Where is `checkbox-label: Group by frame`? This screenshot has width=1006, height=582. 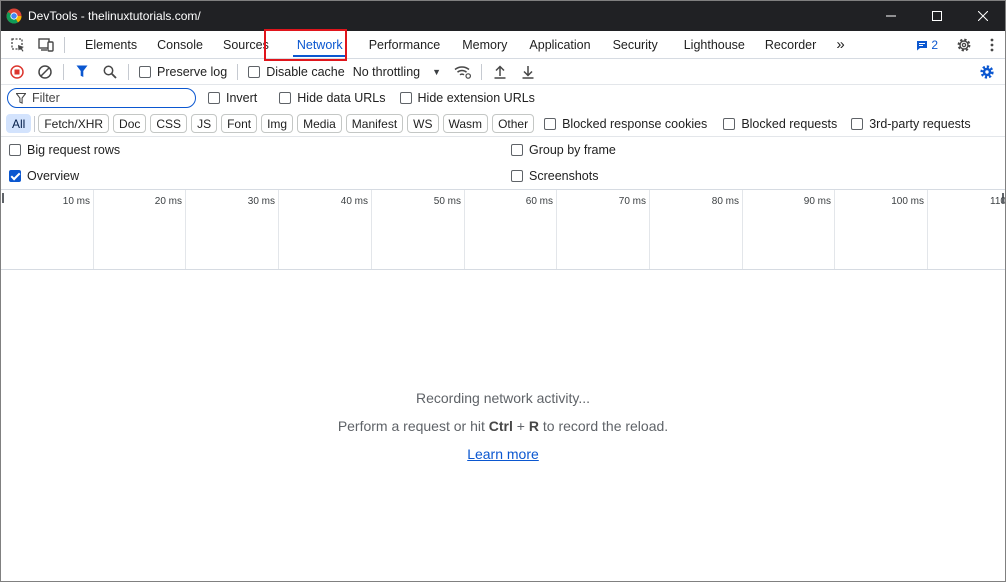 checkbox-label: Group by frame is located at coordinates (572, 150).